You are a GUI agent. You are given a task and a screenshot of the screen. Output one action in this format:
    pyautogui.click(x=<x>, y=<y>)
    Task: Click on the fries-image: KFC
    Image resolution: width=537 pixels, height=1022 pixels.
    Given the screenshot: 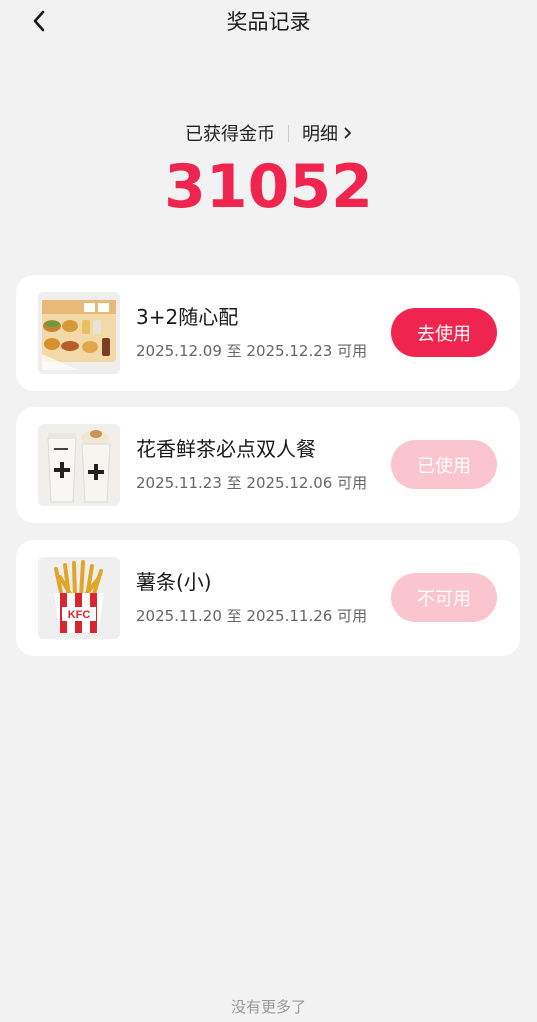 What is the action you would take?
    pyautogui.click(x=79, y=598)
    